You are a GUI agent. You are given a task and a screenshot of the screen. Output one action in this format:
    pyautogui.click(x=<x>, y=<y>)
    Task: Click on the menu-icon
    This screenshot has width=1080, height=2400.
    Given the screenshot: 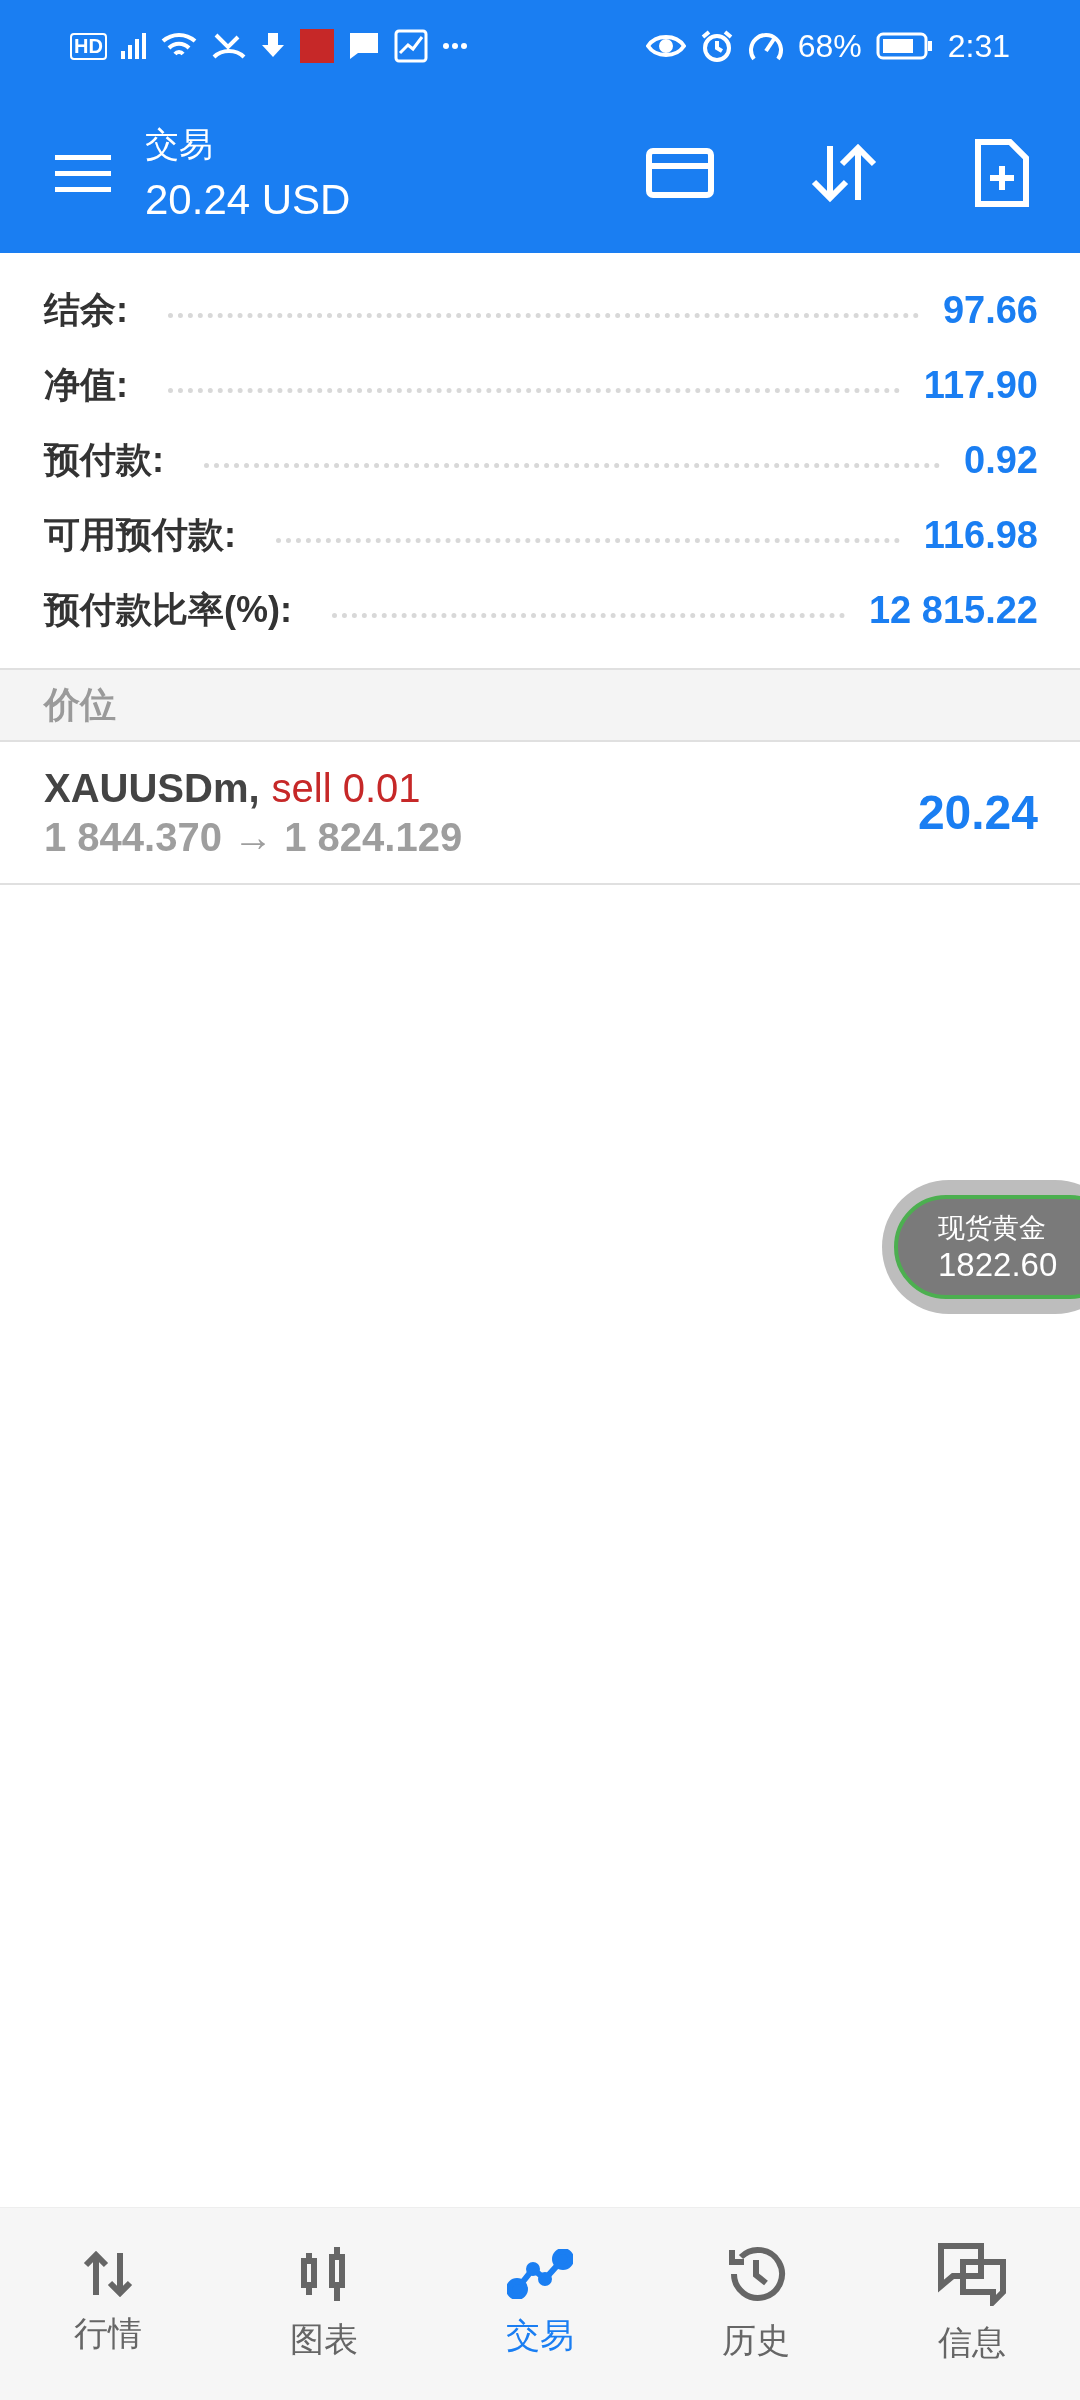 What is the action you would take?
    pyautogui.click(x=83, y=172)
    